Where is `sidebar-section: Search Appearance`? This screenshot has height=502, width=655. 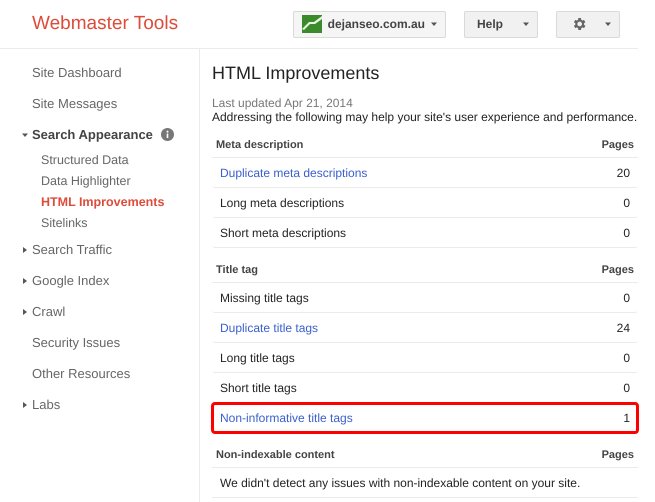 sidebar-section: Search Appearance is located at coordinates (92, 134).